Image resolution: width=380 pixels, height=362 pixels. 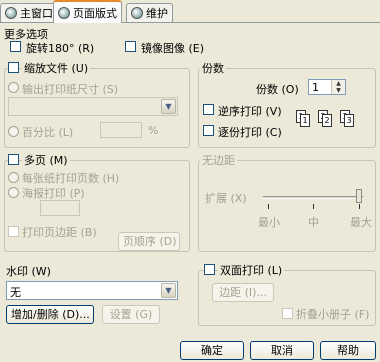 I want to click on collate-pages-icon: 22, so click(x=327, y=121).